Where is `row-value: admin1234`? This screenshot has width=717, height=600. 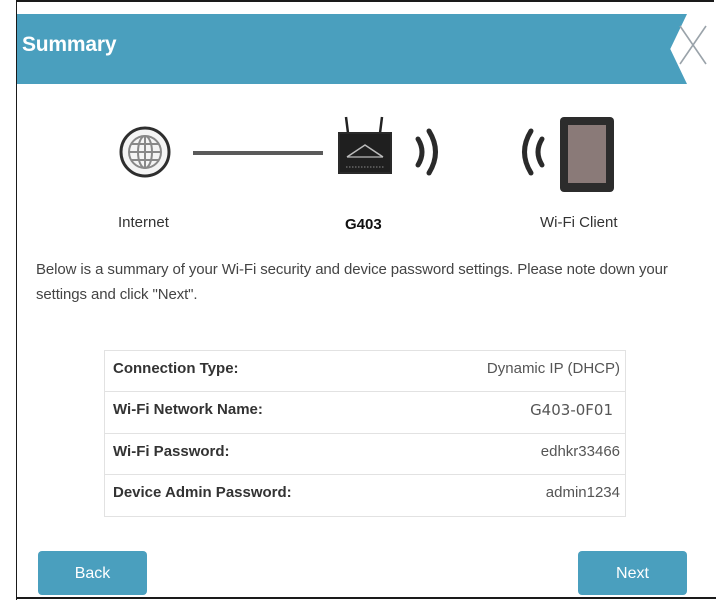
row-value: admin1234 is located at coordinates (582, 492).